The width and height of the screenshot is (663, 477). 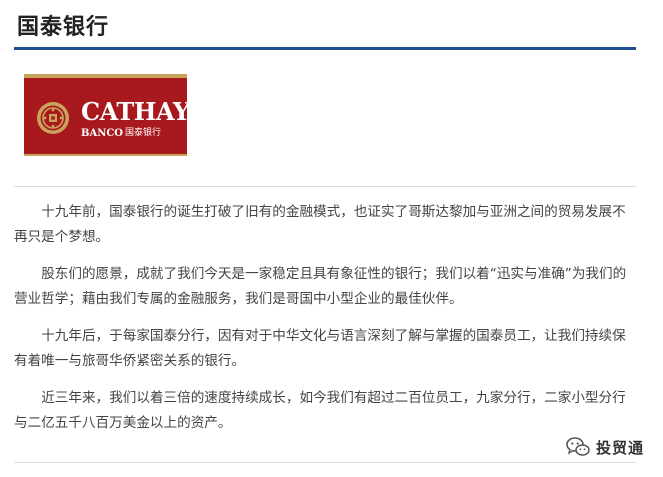 I want to click on watermark-text: 投贸通, so click(x=620, y=447).